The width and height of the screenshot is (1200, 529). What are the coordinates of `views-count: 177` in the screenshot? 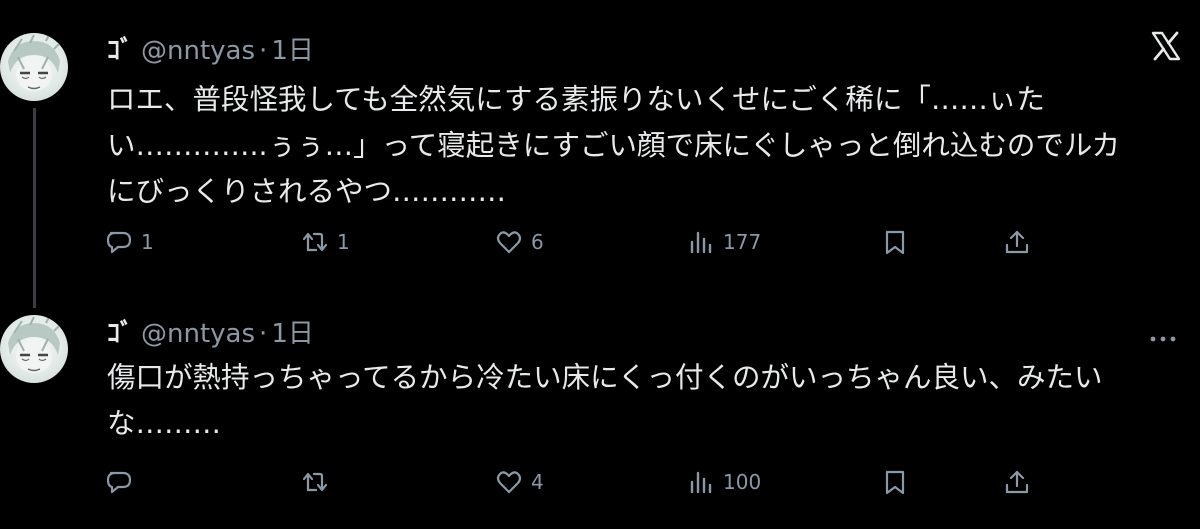 It's located at (742, 242).